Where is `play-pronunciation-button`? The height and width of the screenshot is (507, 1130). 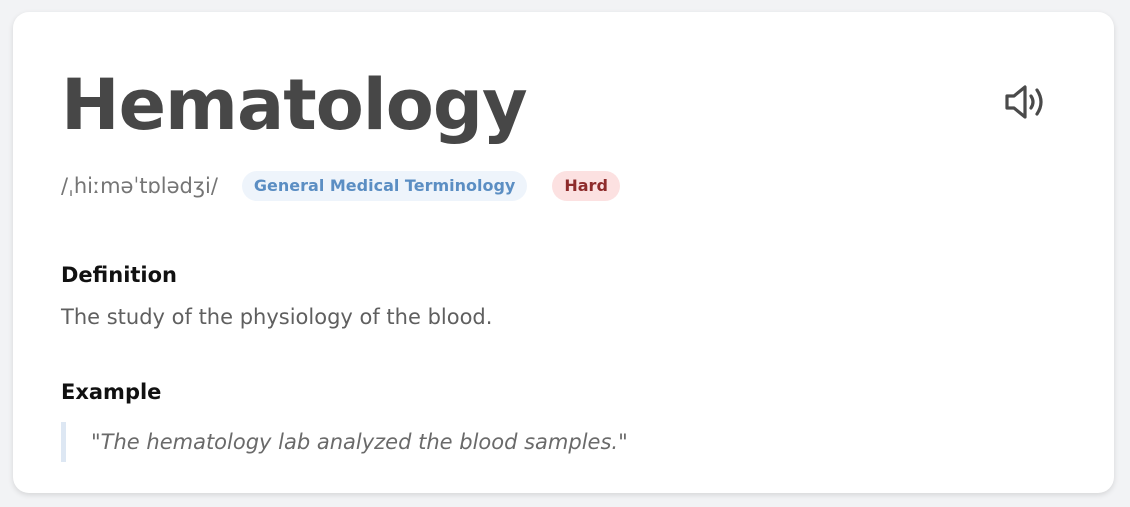 play-pronunciation-button is located at coordinates (1025, 102).